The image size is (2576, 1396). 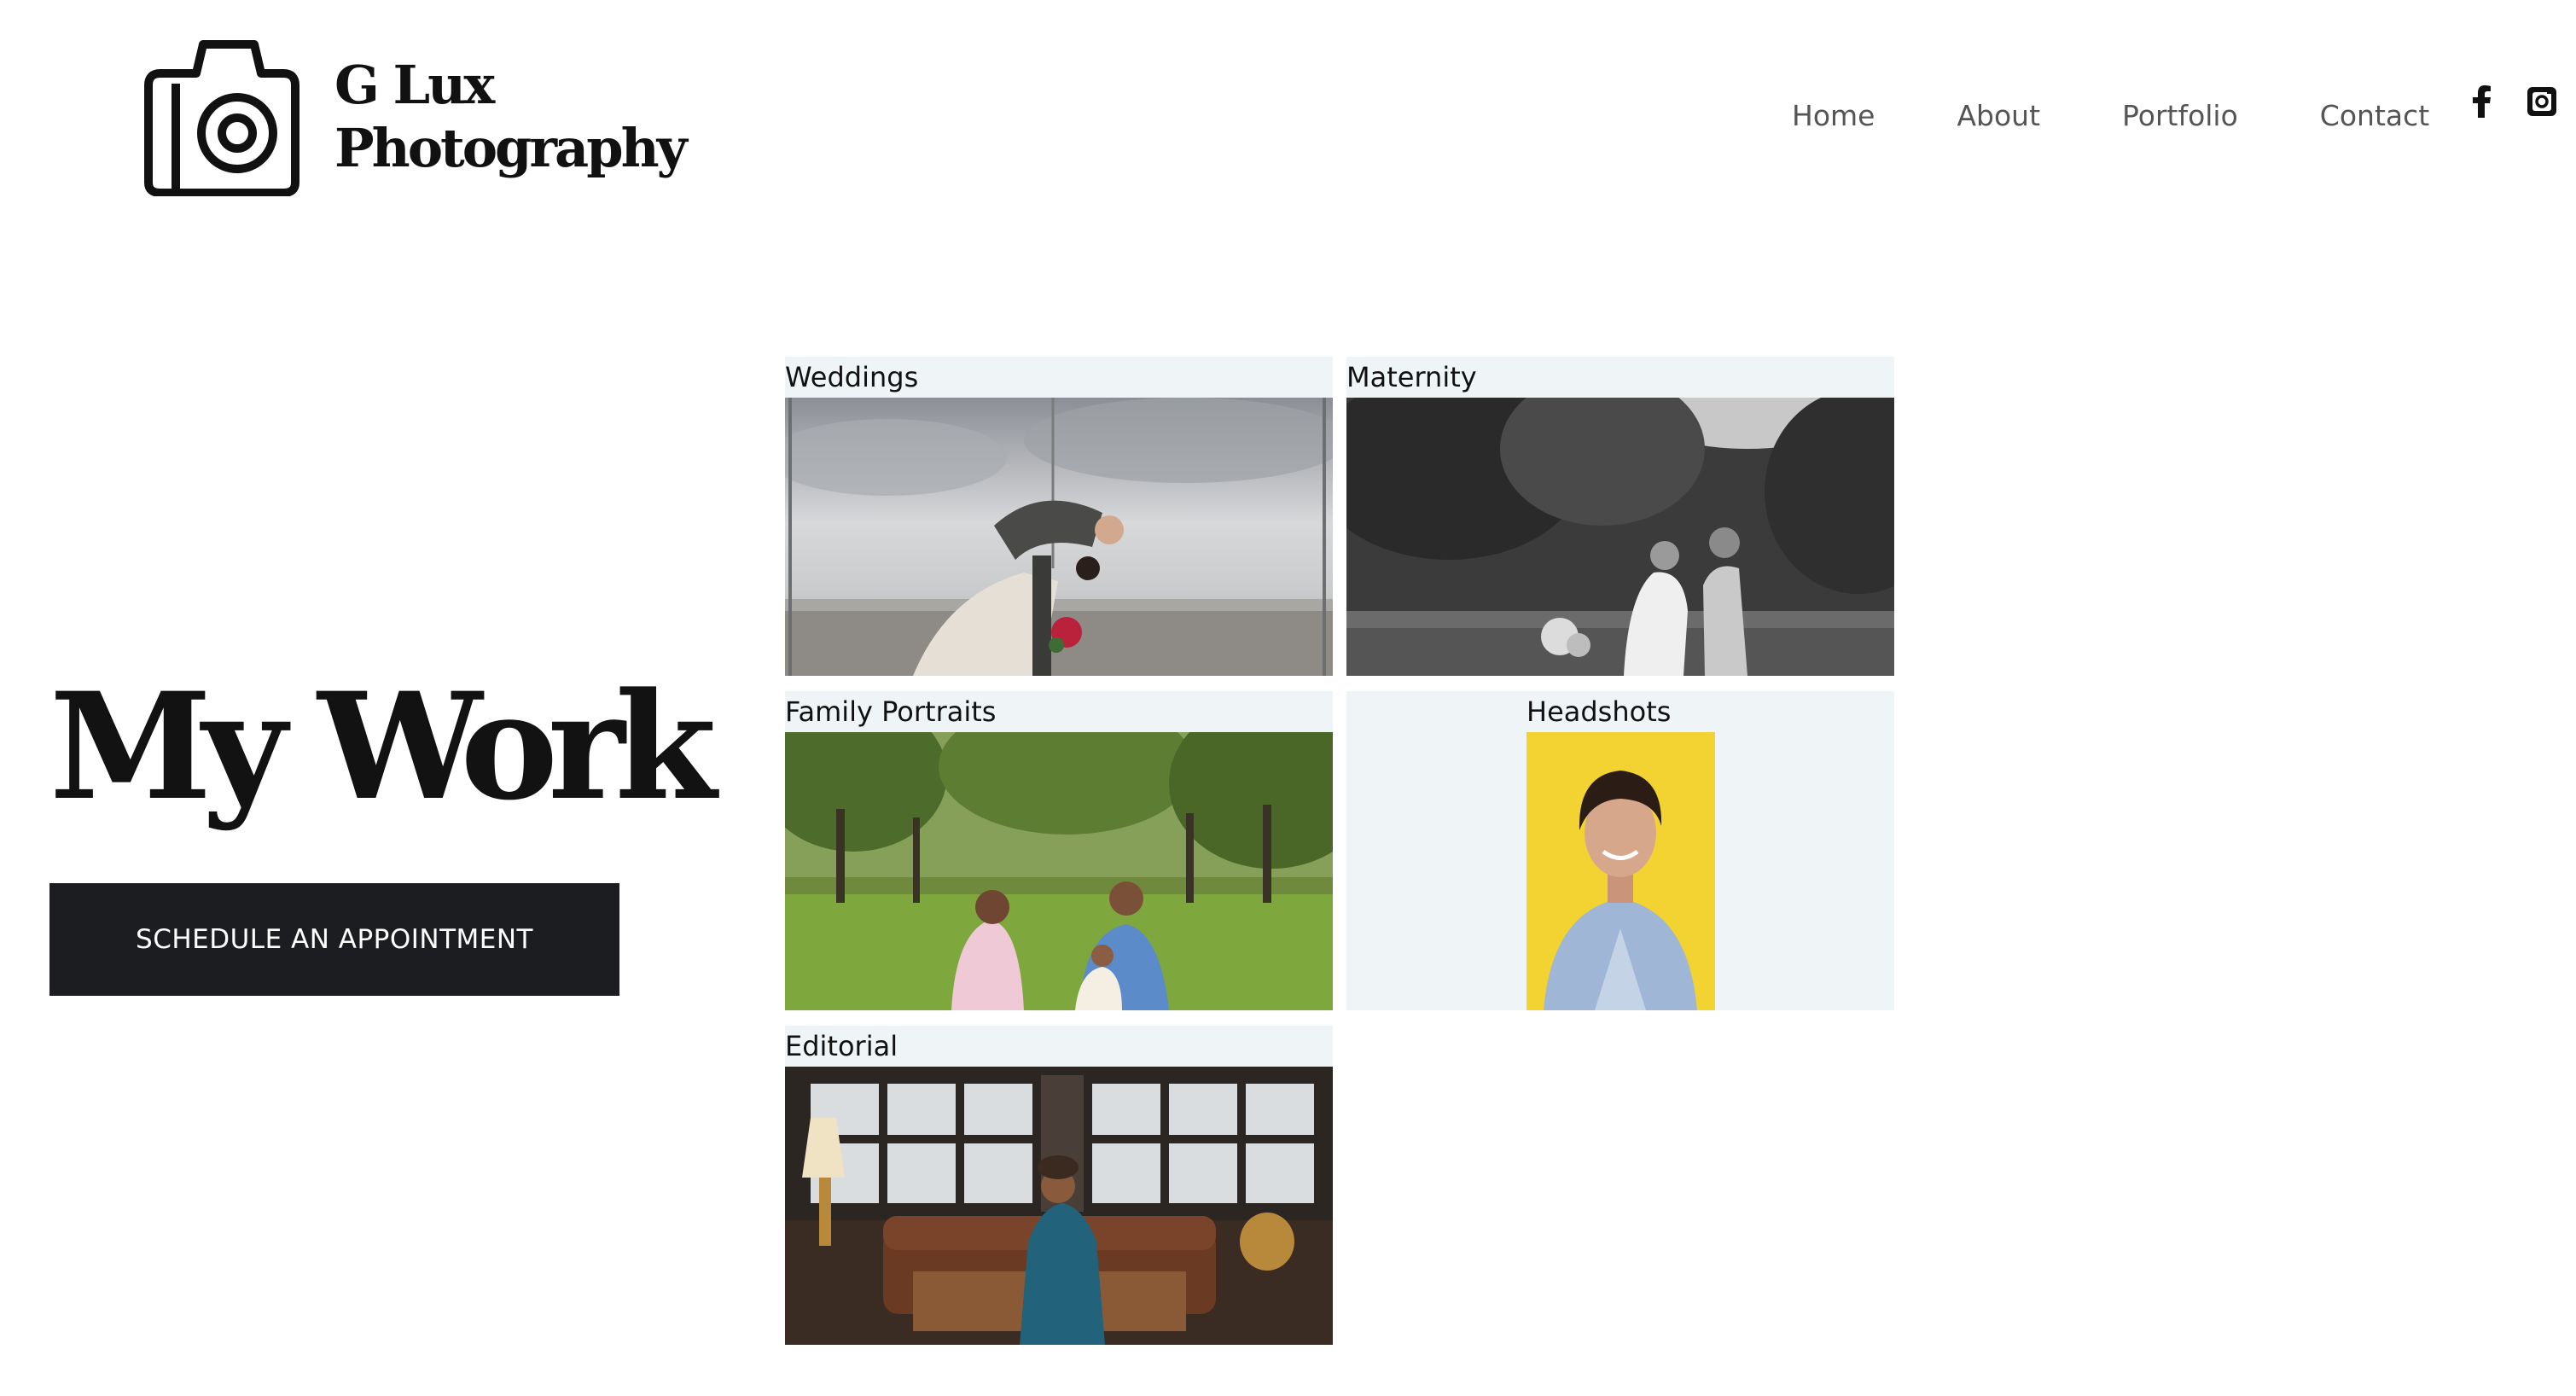 What do you see at coordinates (334, 939) in the screenshot?
I see `schedule-appointment-button: SCHEDULE AN APPOINTMENT` at bounding box center [334, 939].